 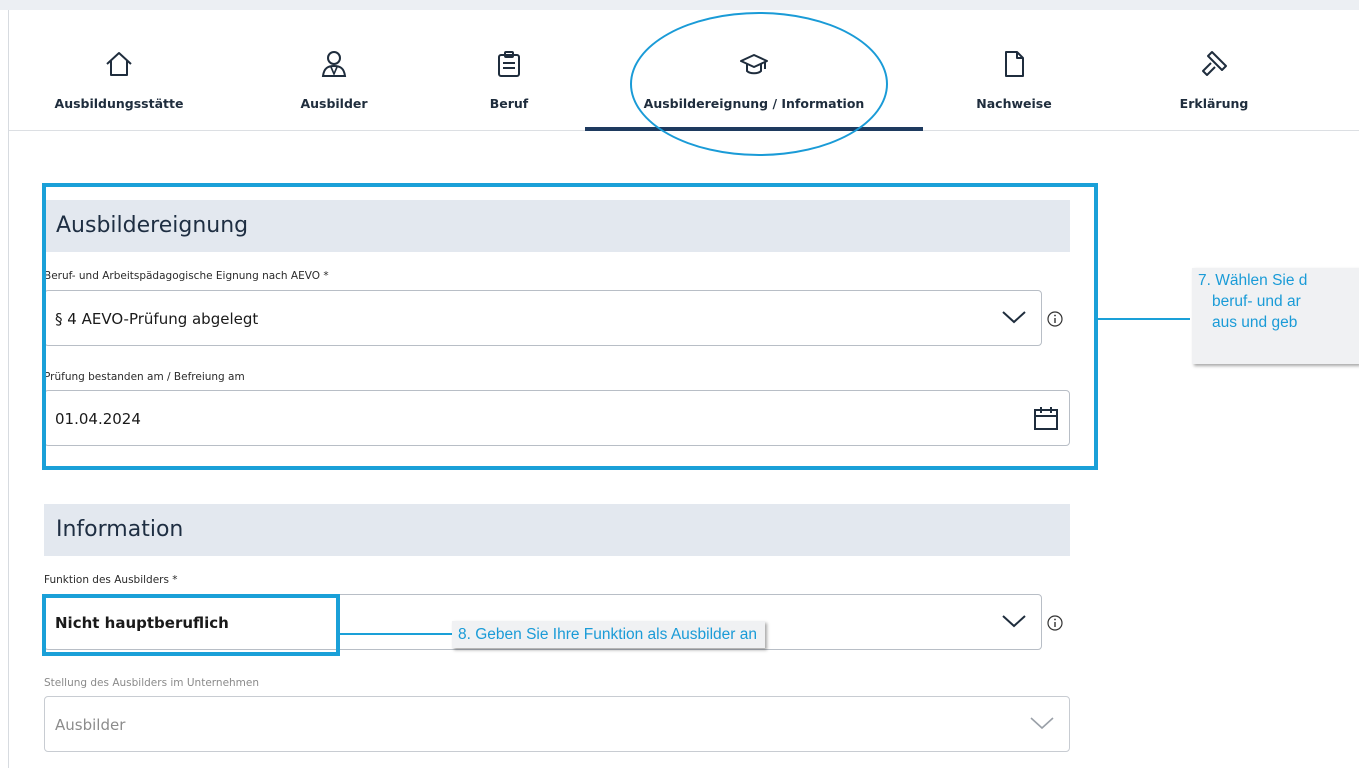 I want to click on stellung-select-value: Ausbilder, so click(x=90, y=725).